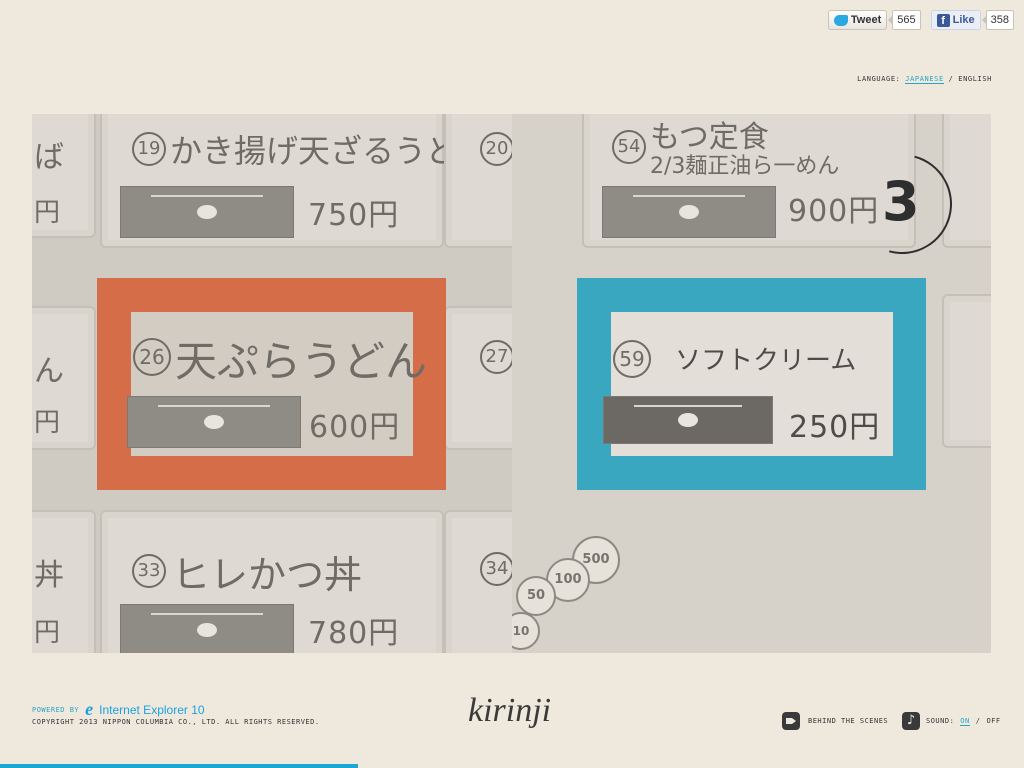 This screenshot has width=1024, height=768. Describe the element at coordinates (149, 571) in the screenshot. I see `tile-33-number: 33` at that location.